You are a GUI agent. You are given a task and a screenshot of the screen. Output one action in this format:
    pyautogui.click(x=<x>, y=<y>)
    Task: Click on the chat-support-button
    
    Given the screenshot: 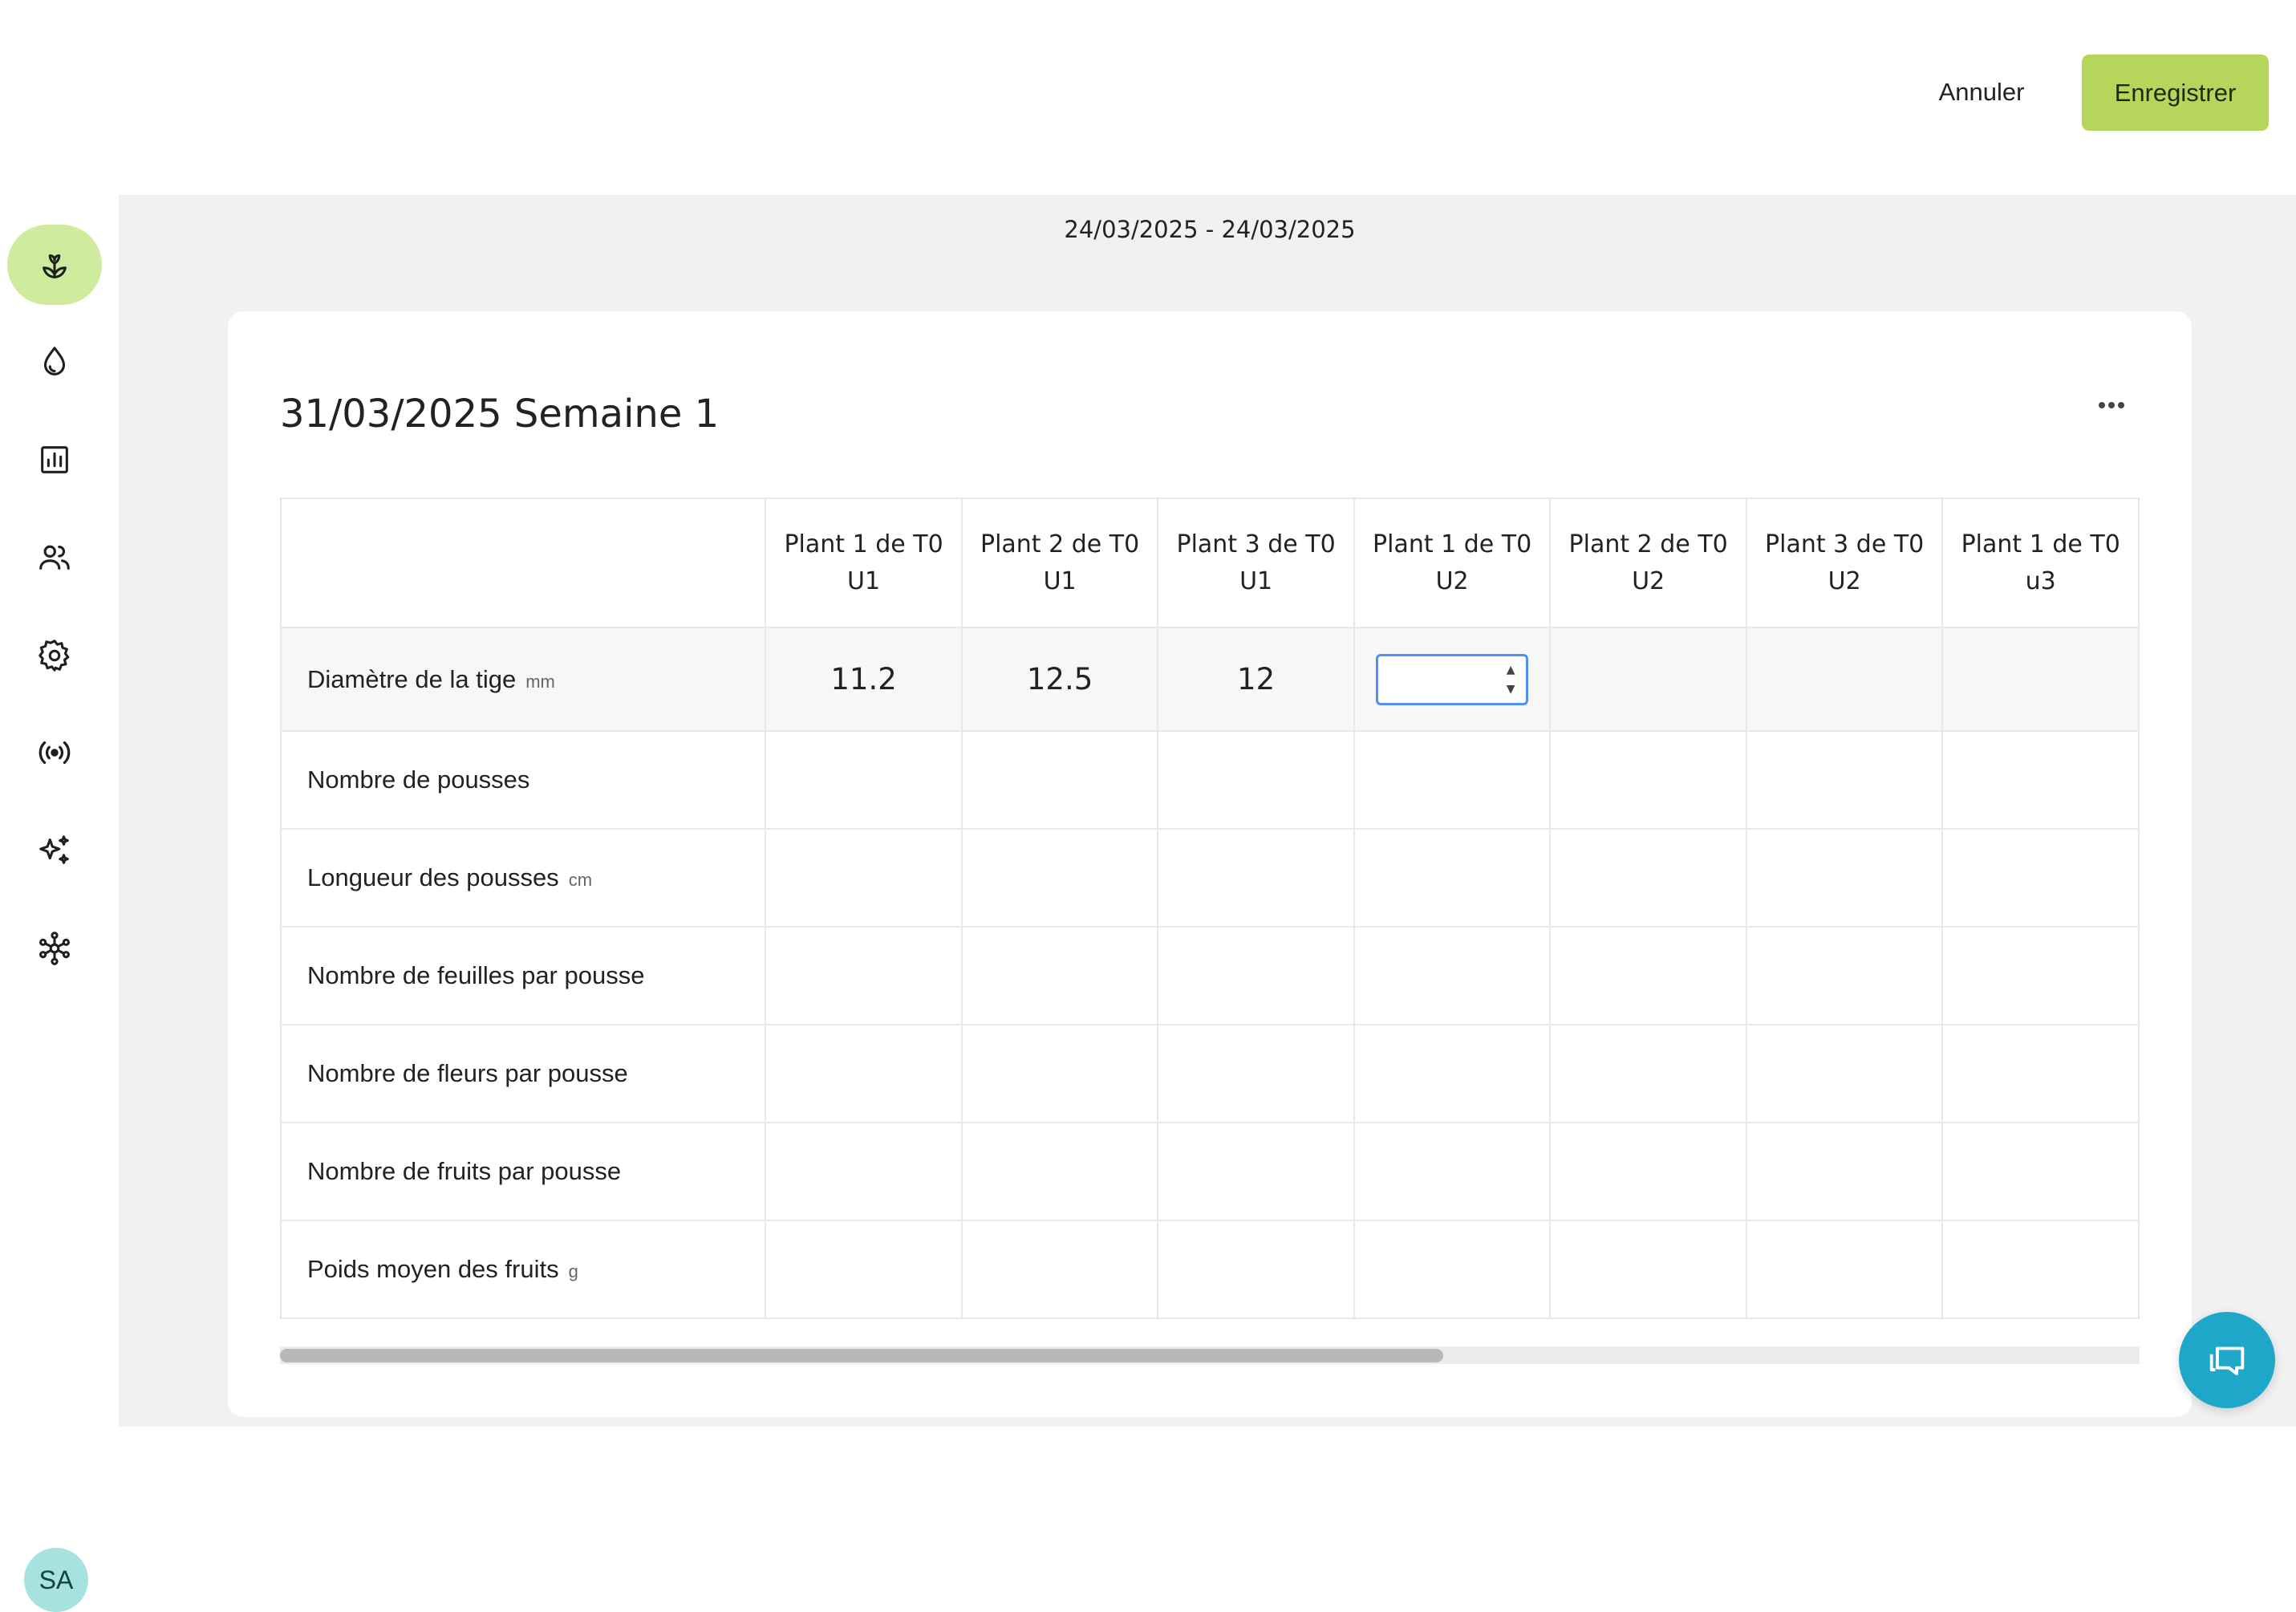 What is the action you would take?
    pyautogui.click(x=2227, y=1360)
    